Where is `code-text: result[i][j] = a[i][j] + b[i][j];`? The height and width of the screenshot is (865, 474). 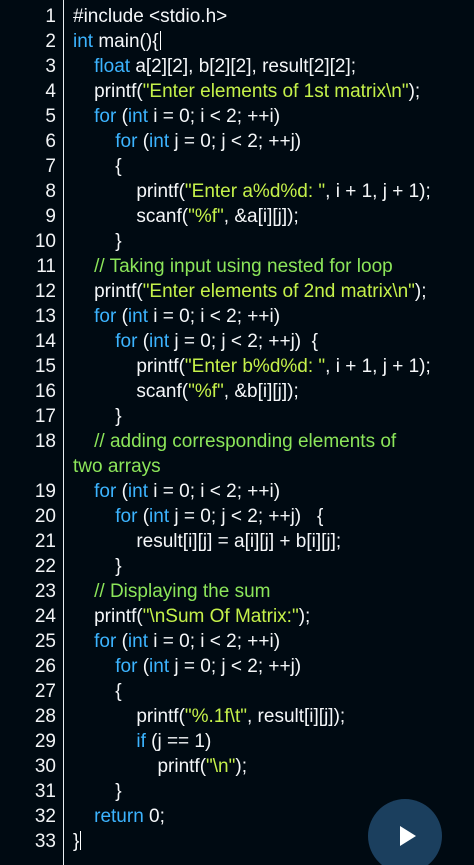
code-text: result[i][j] = a[i][j] + b[i][j]; is located at coordinates (207, 541).